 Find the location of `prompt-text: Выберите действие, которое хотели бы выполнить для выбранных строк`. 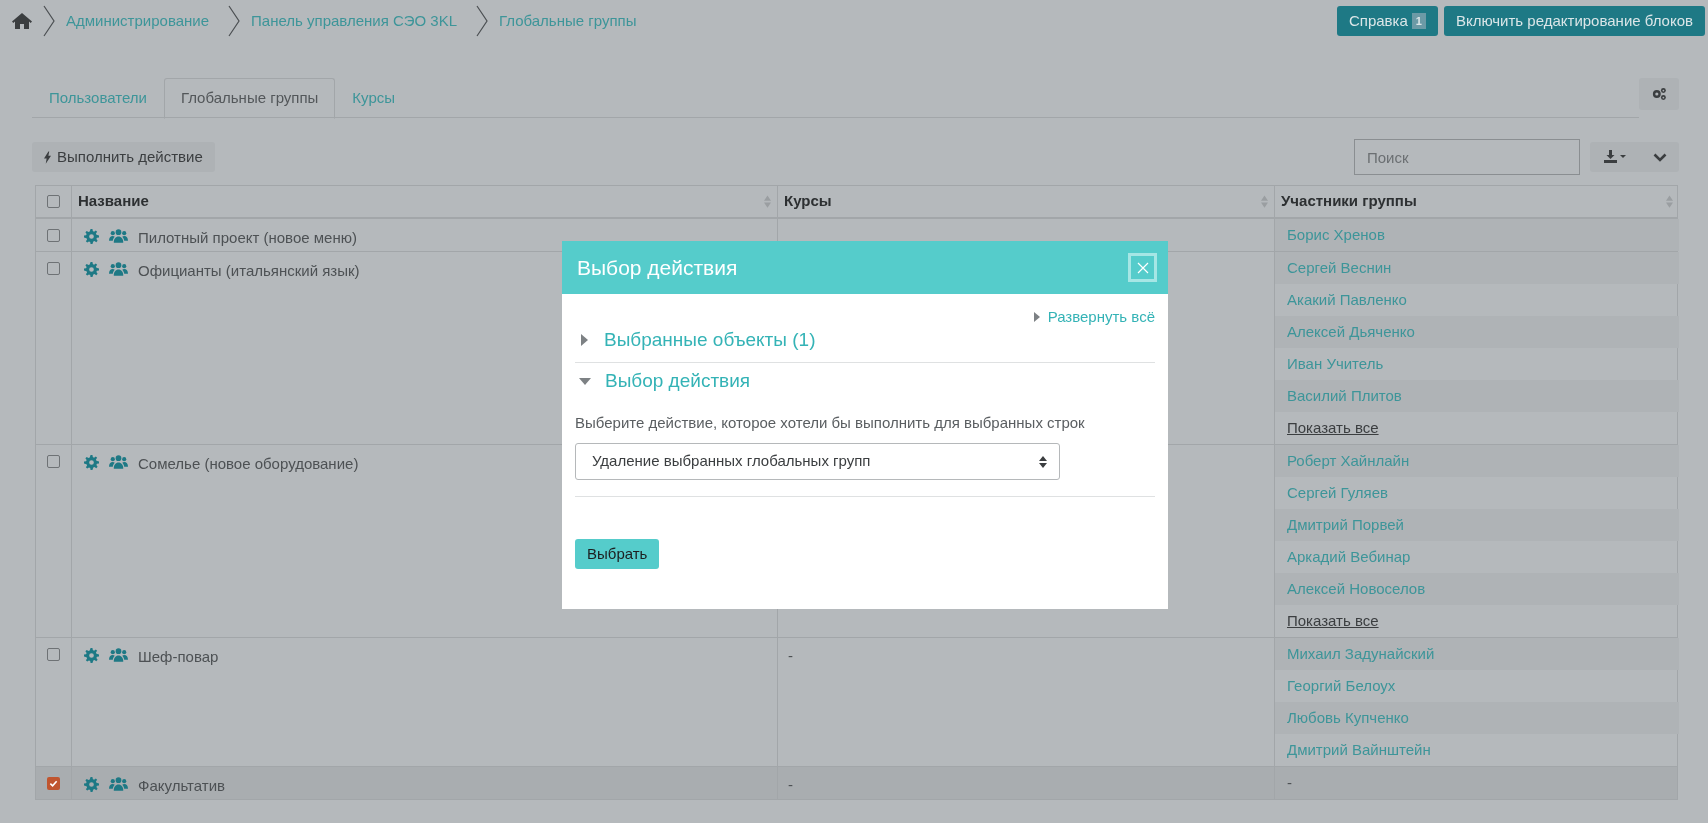

prompt-text: Выберите действие, которое хотели бы выполнить для выбранных строк is located at coordinates (830, 422).